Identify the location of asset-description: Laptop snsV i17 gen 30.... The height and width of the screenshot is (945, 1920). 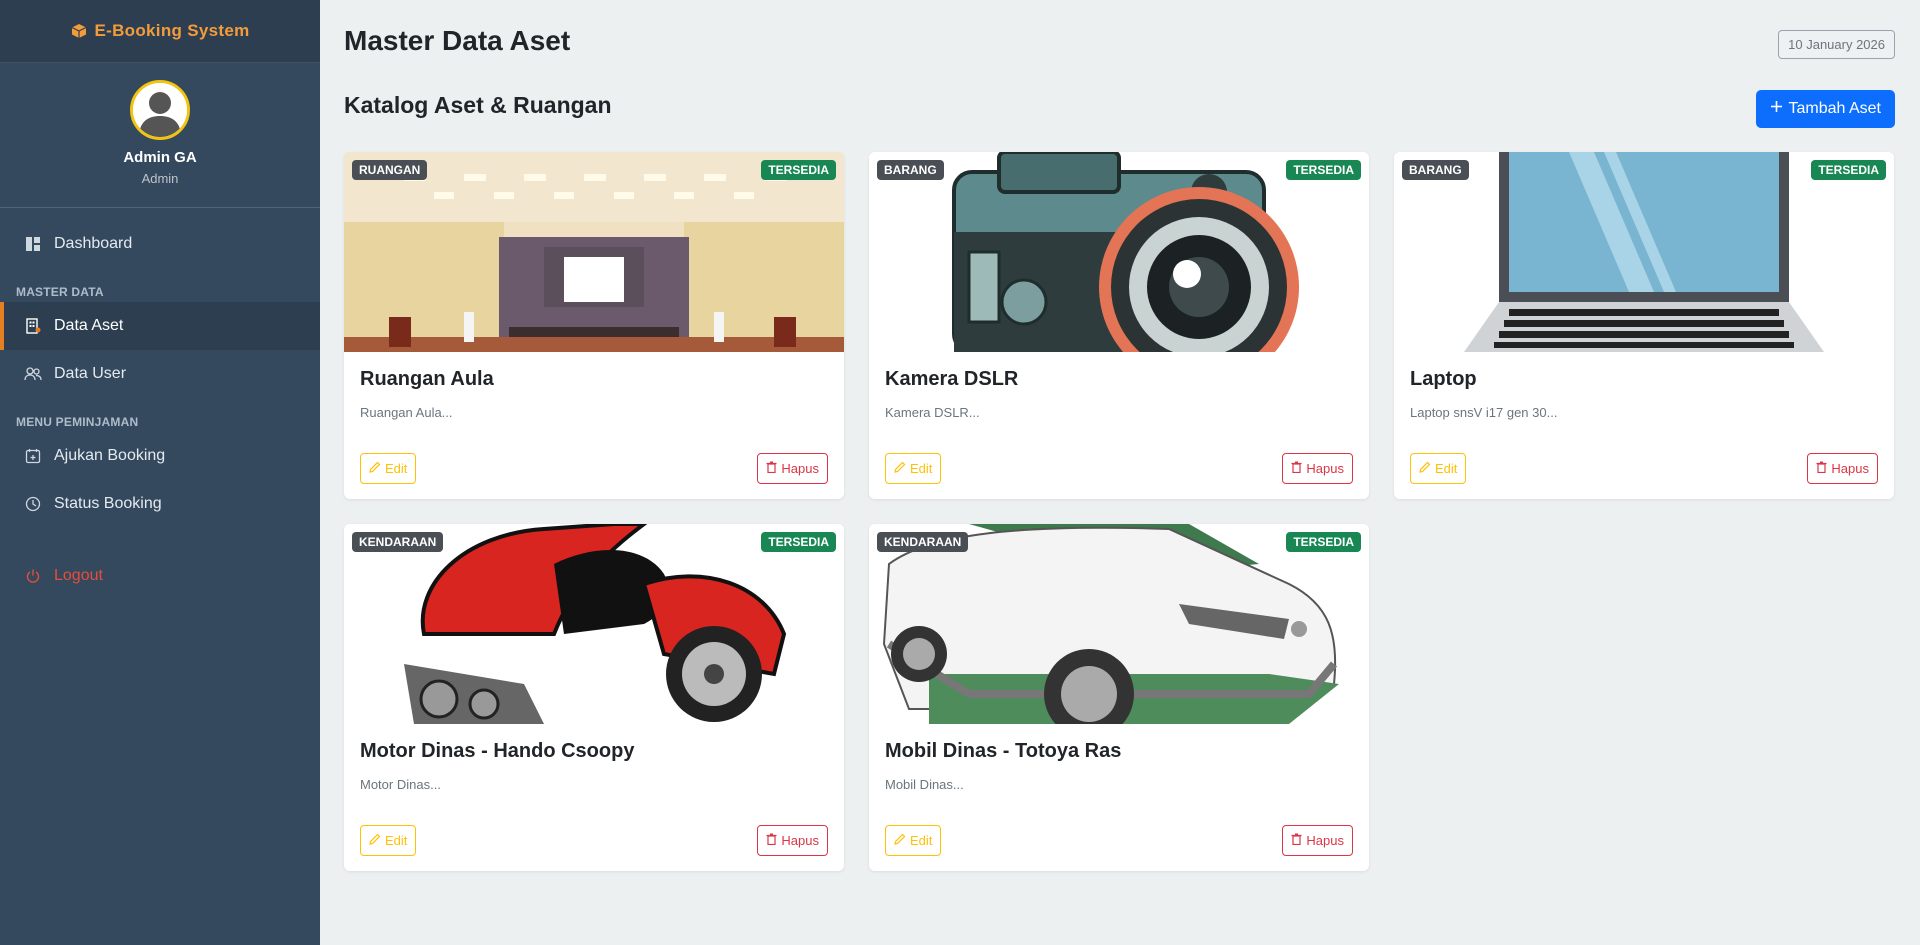
(1484, 412).